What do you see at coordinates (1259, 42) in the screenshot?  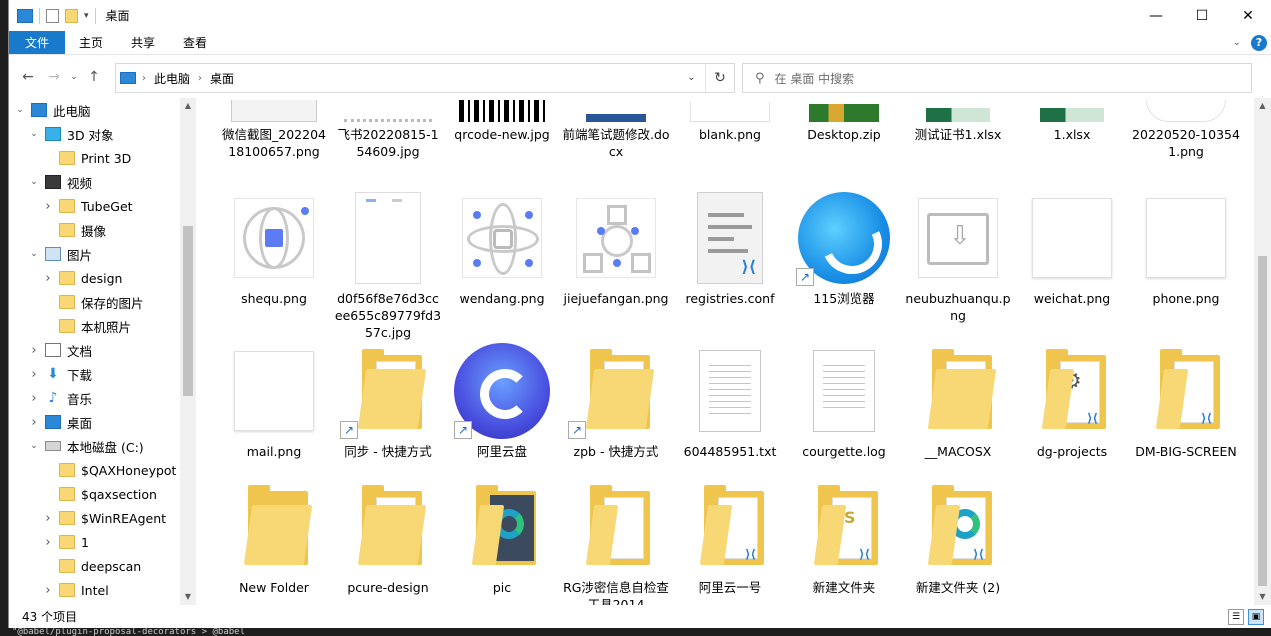 I see `help-icon: ?` at bounding box center [1259, 42].